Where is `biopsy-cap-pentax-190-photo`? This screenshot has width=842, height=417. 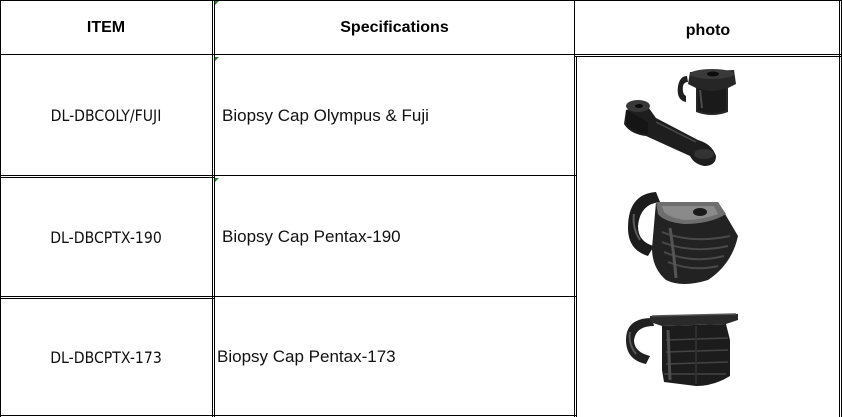
biopsy-cap-pentax-190-photo is located at coordinates (683, 238).